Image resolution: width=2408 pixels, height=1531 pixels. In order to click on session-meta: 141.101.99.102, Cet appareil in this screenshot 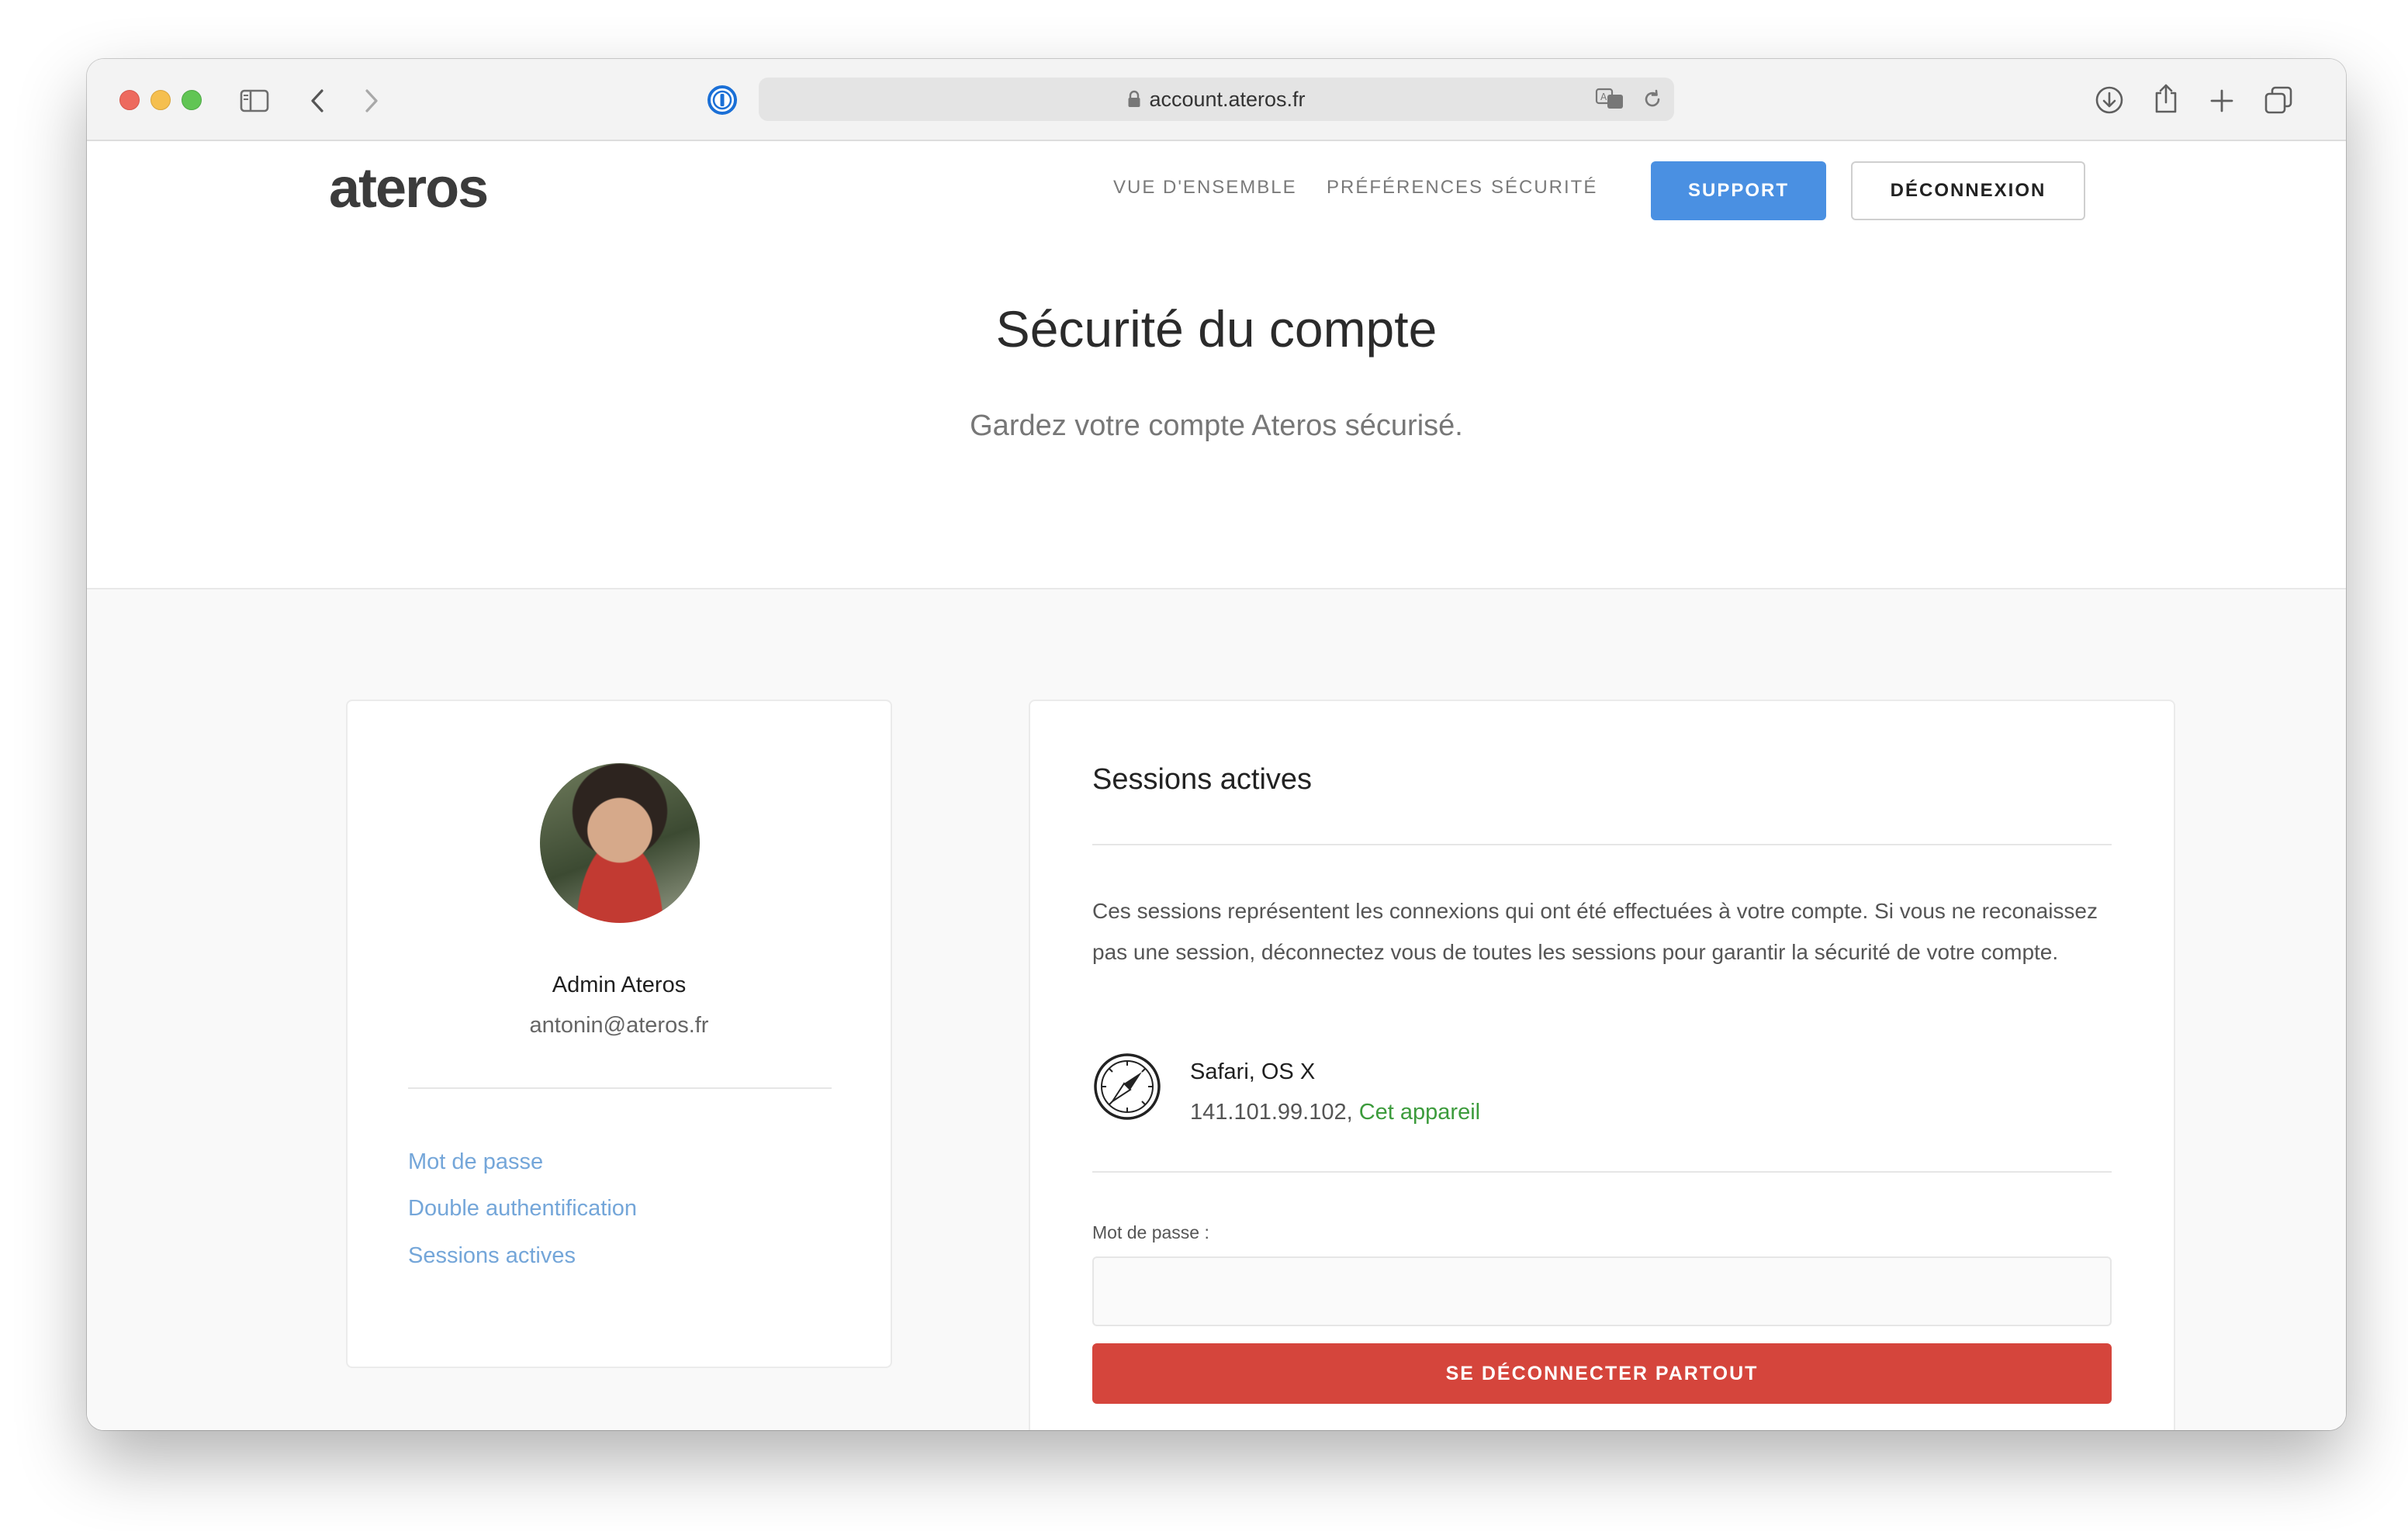, I will do `click(1335, 1112)`.